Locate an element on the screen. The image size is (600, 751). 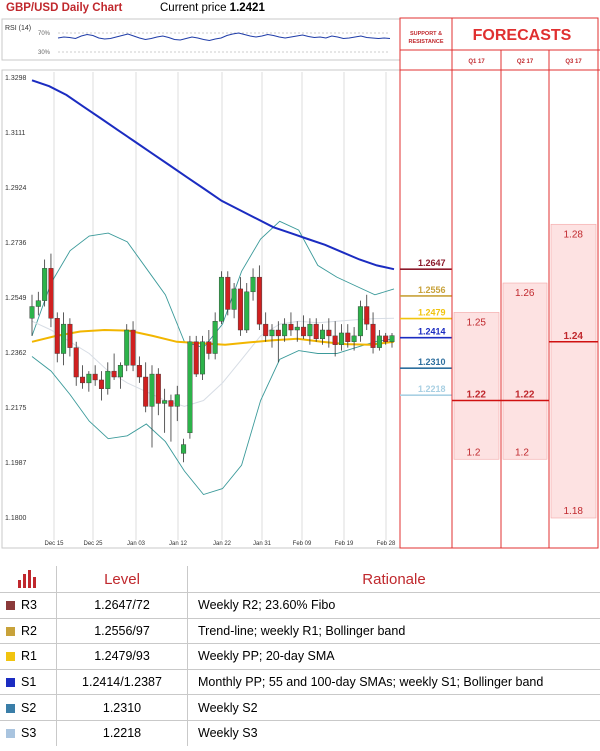
sr-level-label: 1.2218 is located at coordinates (432, 389).